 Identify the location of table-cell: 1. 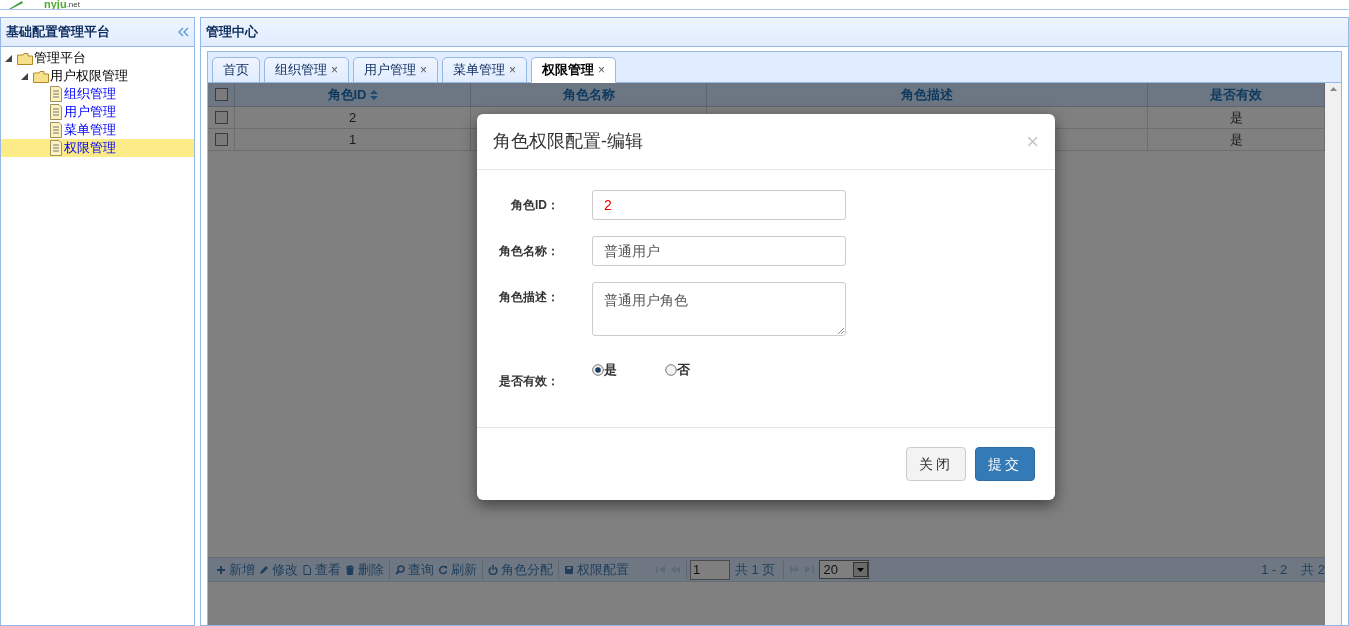
(353, 139).